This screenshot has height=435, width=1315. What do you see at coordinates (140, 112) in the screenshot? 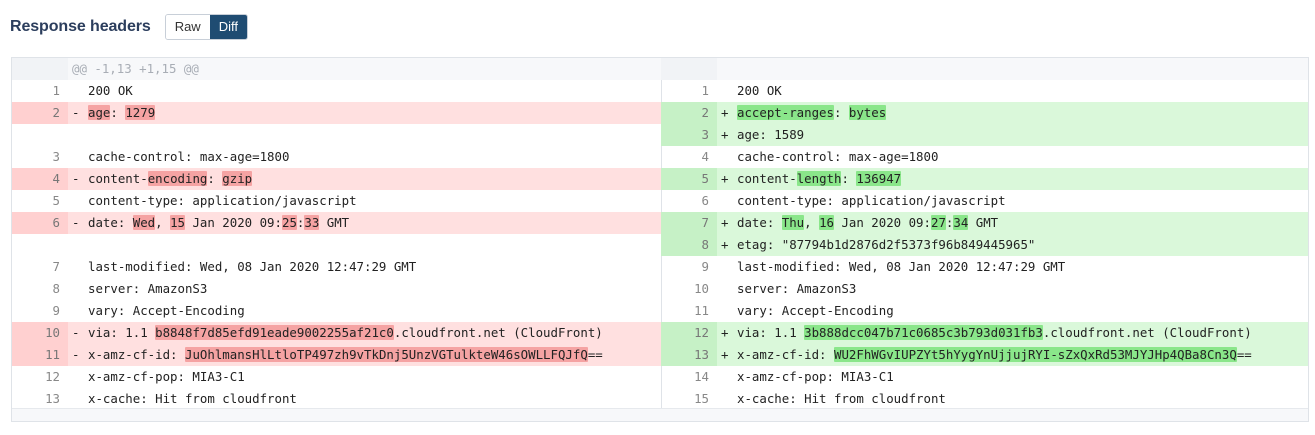
I see `changed-segment: 1279` at bounding box center [140, 112].